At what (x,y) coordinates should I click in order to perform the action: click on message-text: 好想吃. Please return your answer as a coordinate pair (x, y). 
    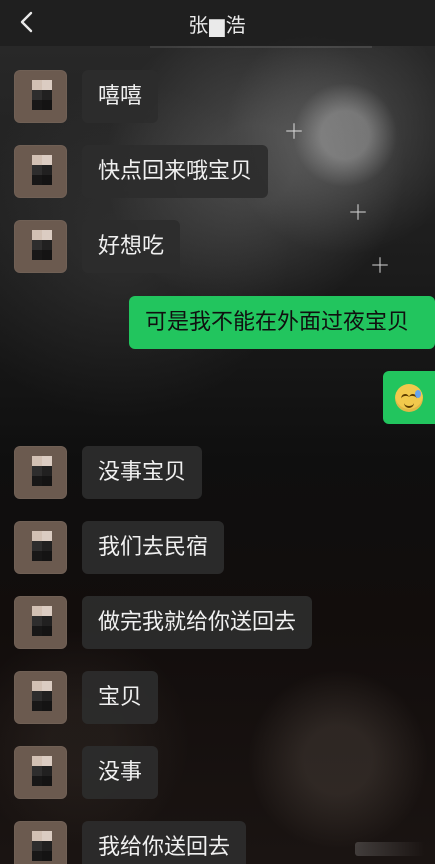
    Looking at the image, I should click on (131, 246).